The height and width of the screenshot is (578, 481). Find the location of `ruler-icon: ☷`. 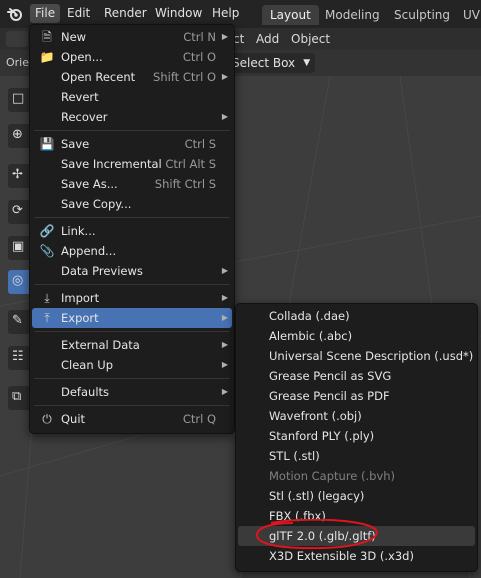

ruler-icon: ☷ is located at coordinates (18, 356).